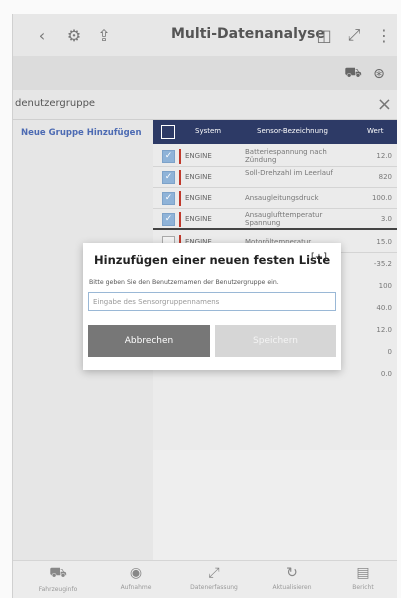 Image resolution: width=401 pixels, height=598 pixels. Describe the element at coordinates (292, 131) in the screenshot. I see `header-sensor: Sensor-Bezeichnung` at that location.